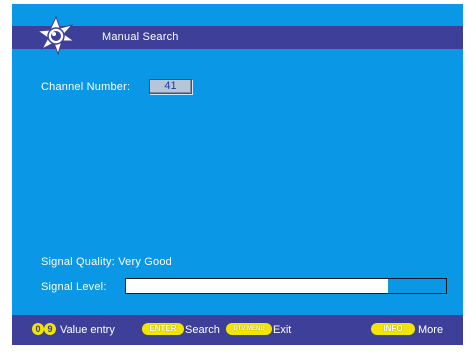 Image resolution: width=466 pixels, height=352 pixels. I want to click on digit-0-key: 0, so click(38, 329).